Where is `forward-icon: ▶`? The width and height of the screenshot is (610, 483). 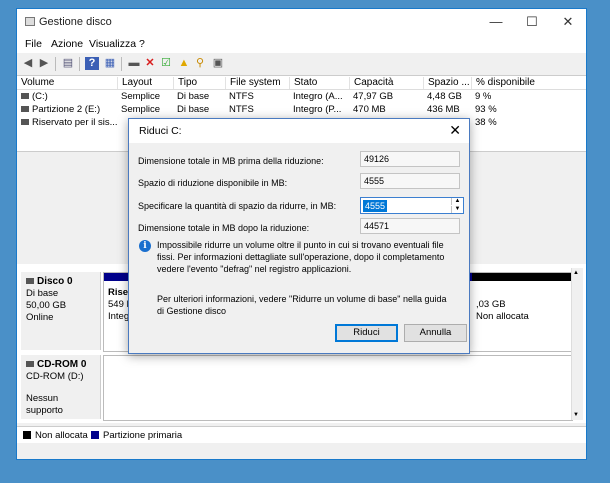
forward-icon: ▶ is located at coordinates (44, 63).